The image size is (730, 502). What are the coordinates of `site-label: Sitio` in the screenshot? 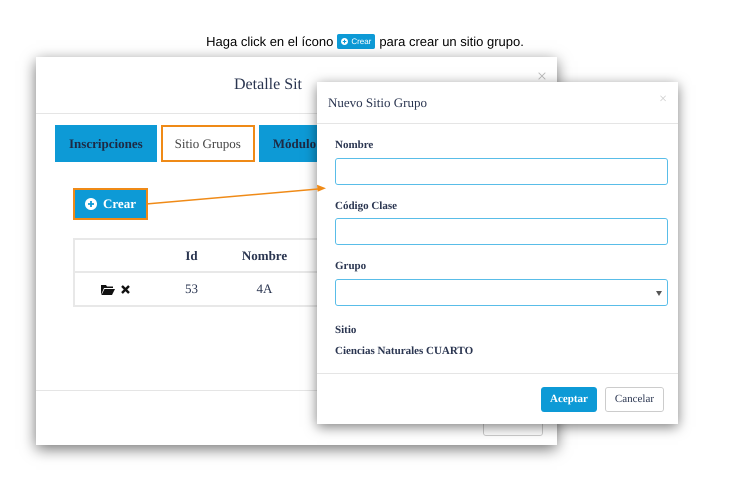 It's located at (346, 330).